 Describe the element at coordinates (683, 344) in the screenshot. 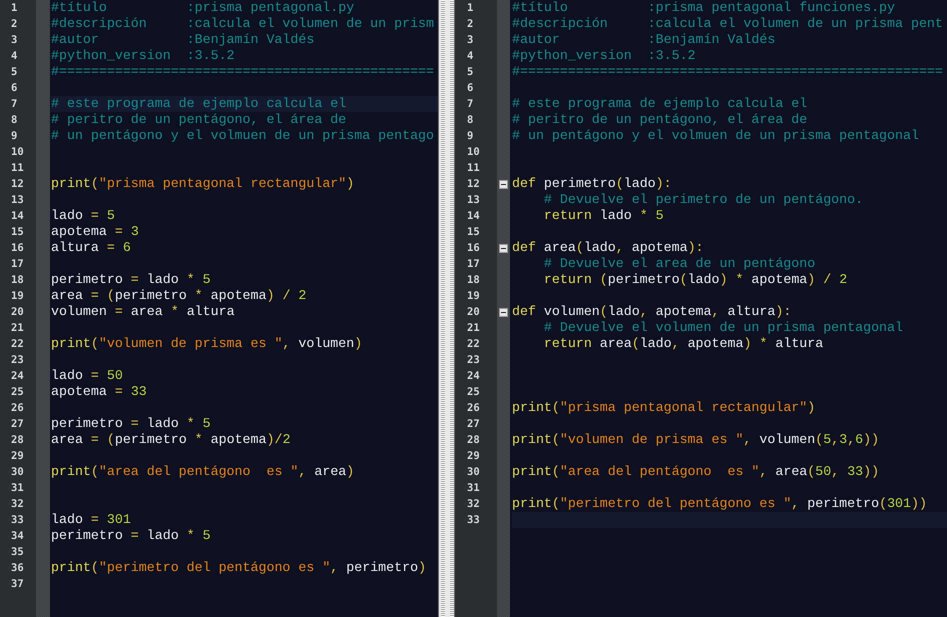

I see `code-line: return area(lado, apotema) * altura` at that location.